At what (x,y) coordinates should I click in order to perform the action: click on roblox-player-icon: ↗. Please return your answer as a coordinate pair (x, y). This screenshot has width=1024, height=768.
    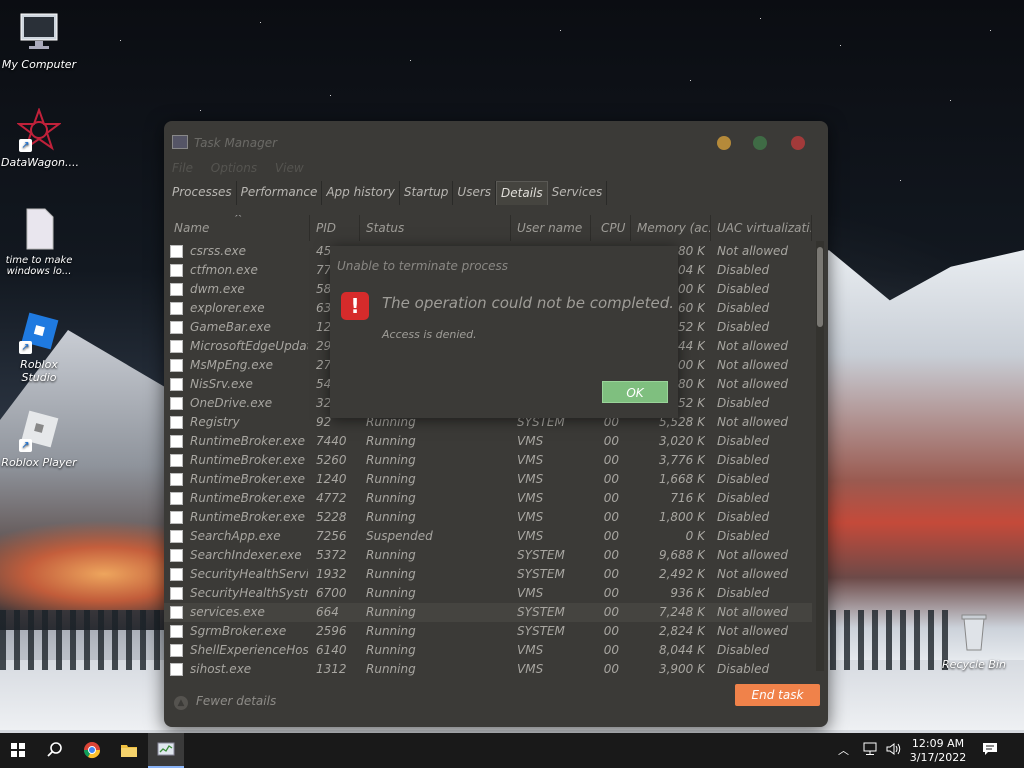
    Looking at the image, I should click on (39, 430).